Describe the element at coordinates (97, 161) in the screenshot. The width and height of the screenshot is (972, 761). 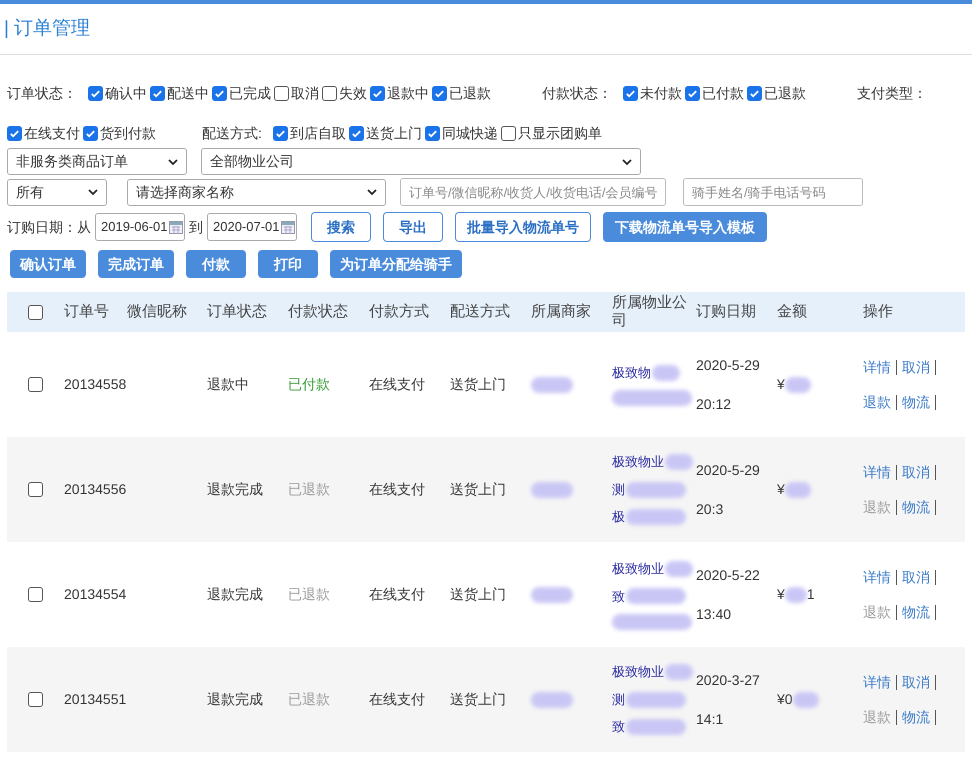
I see `dropdown: 非服务类商品订单` at that location.